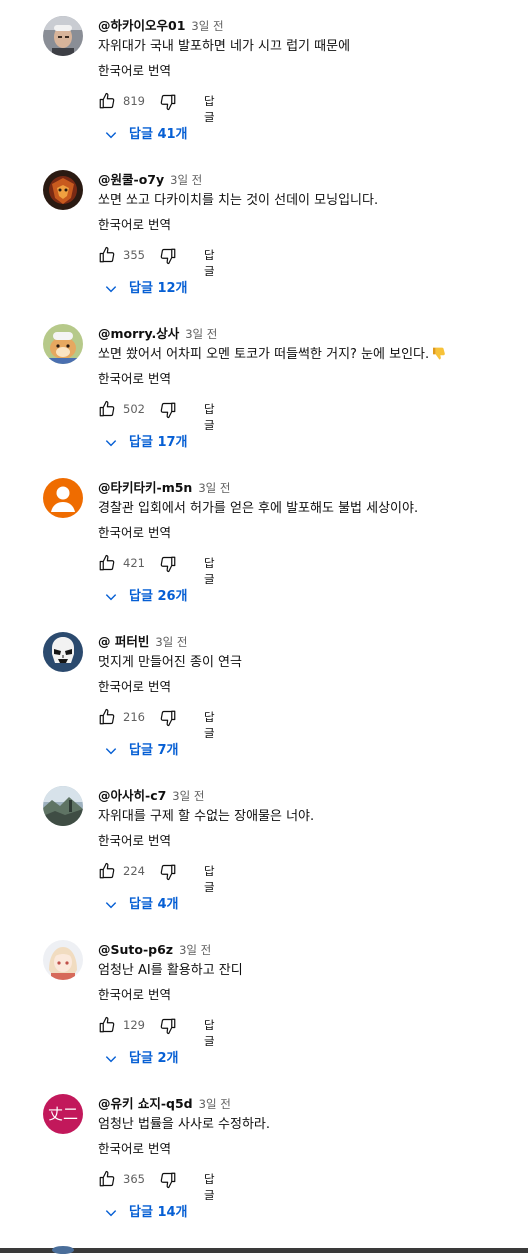  Describe the element at coordinates (63, 344) in the screenshot. I see `cartoon-dog-avatar-icon` at that location.